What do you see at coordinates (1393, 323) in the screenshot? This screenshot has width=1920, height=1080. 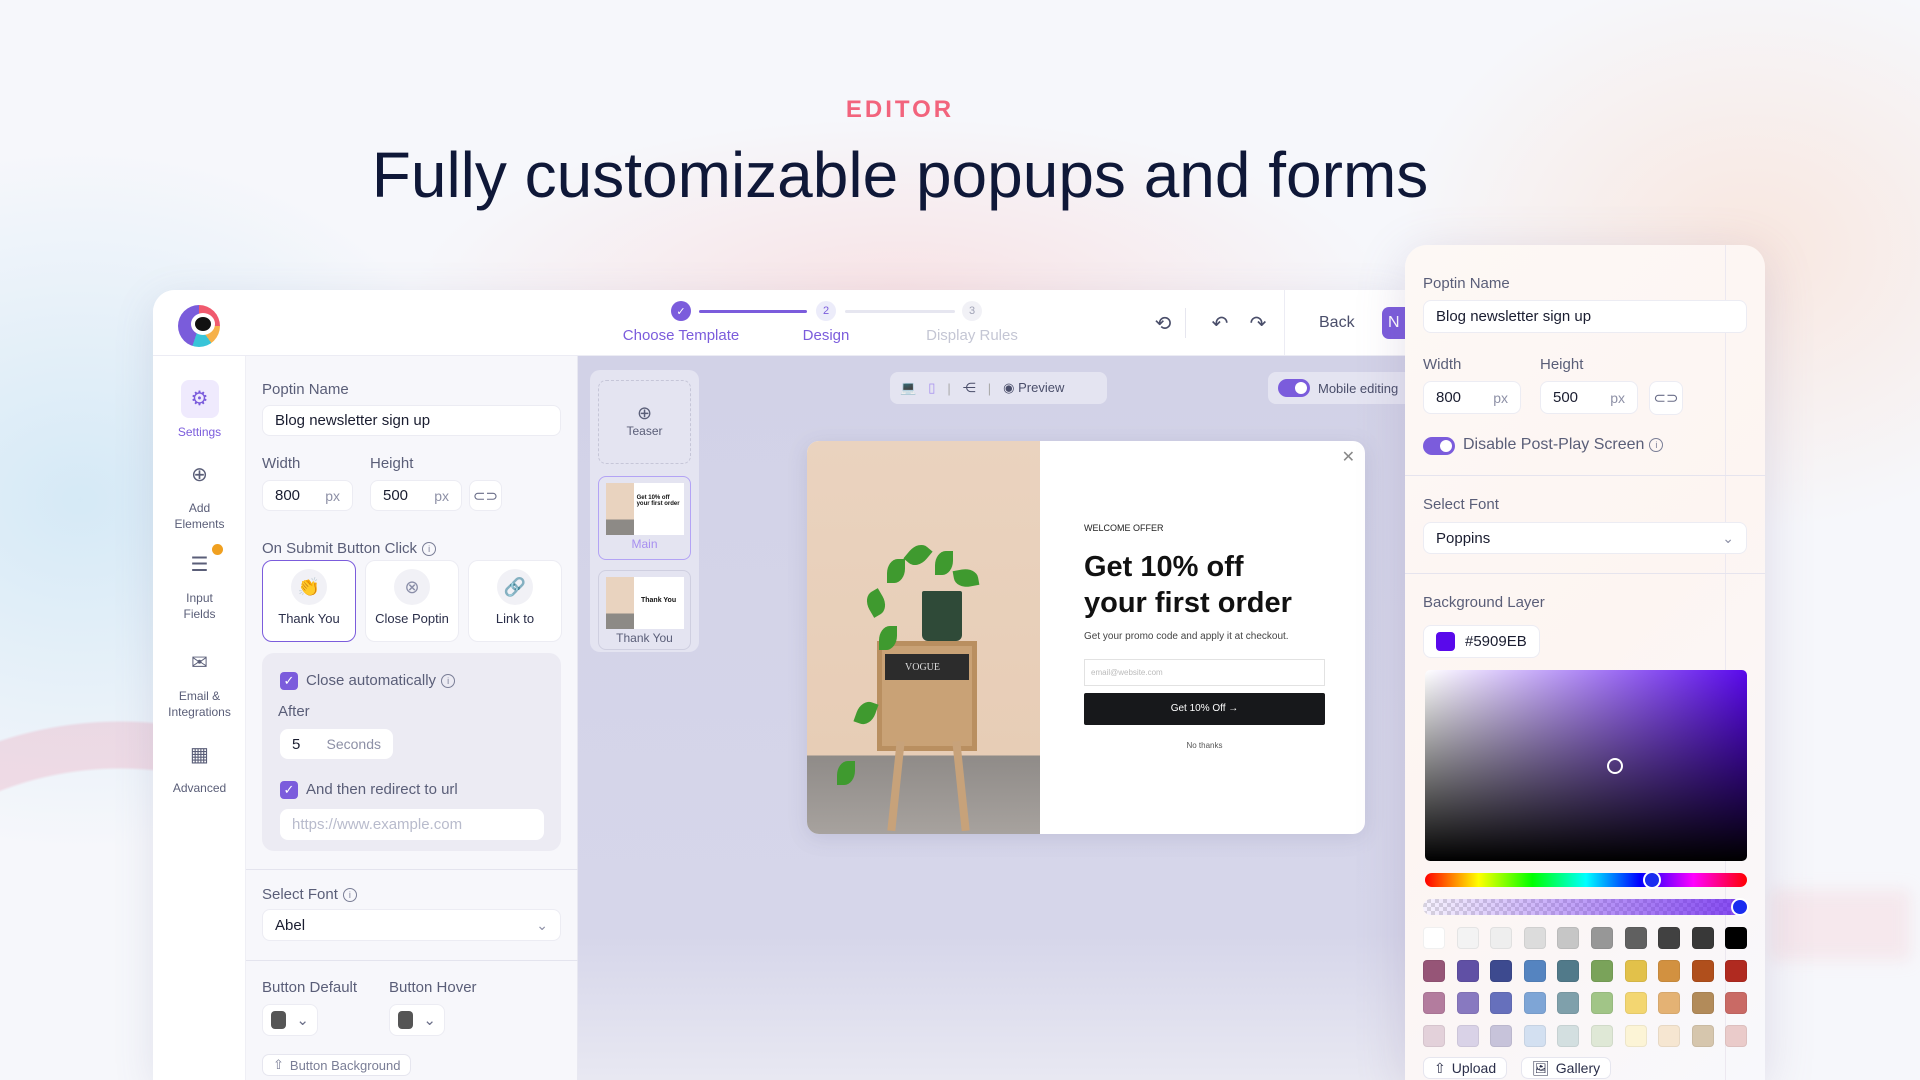 I see `next-button: N` at bounding box center [1393, 323].